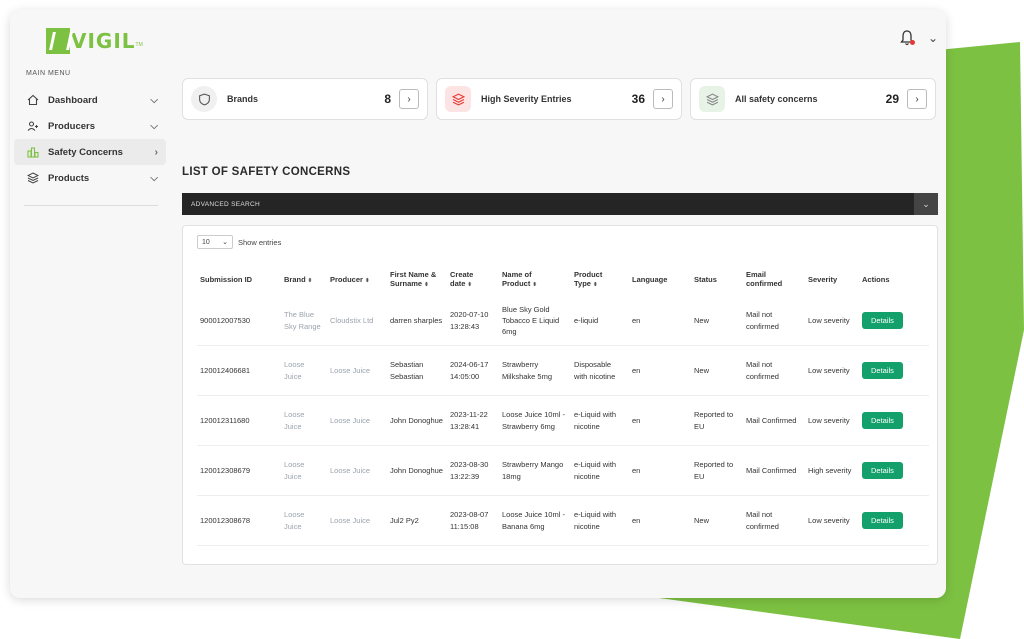 The height and width of the screenshot is (639, 1024). I want to click on logo-mark-icon, so click(58, 41).